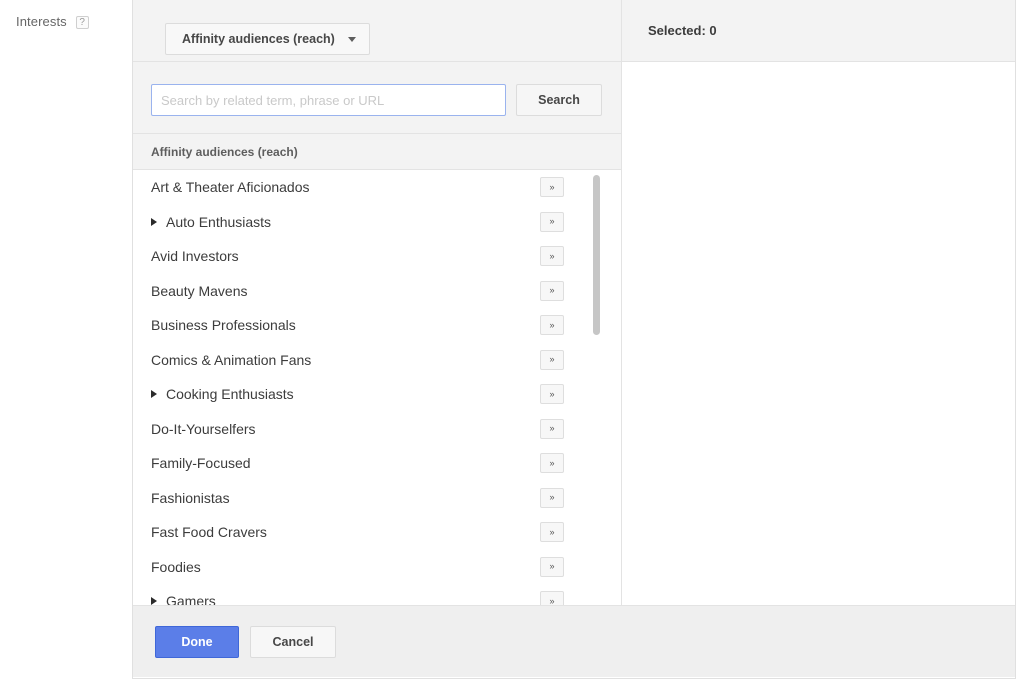  I want to click on list-item: Foodies », so click(377, 567).